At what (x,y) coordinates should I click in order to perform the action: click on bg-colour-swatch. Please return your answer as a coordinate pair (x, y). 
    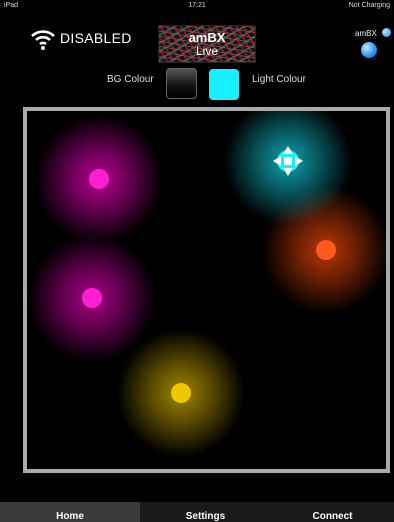
    Looking at the image, I should click on (181, 83).